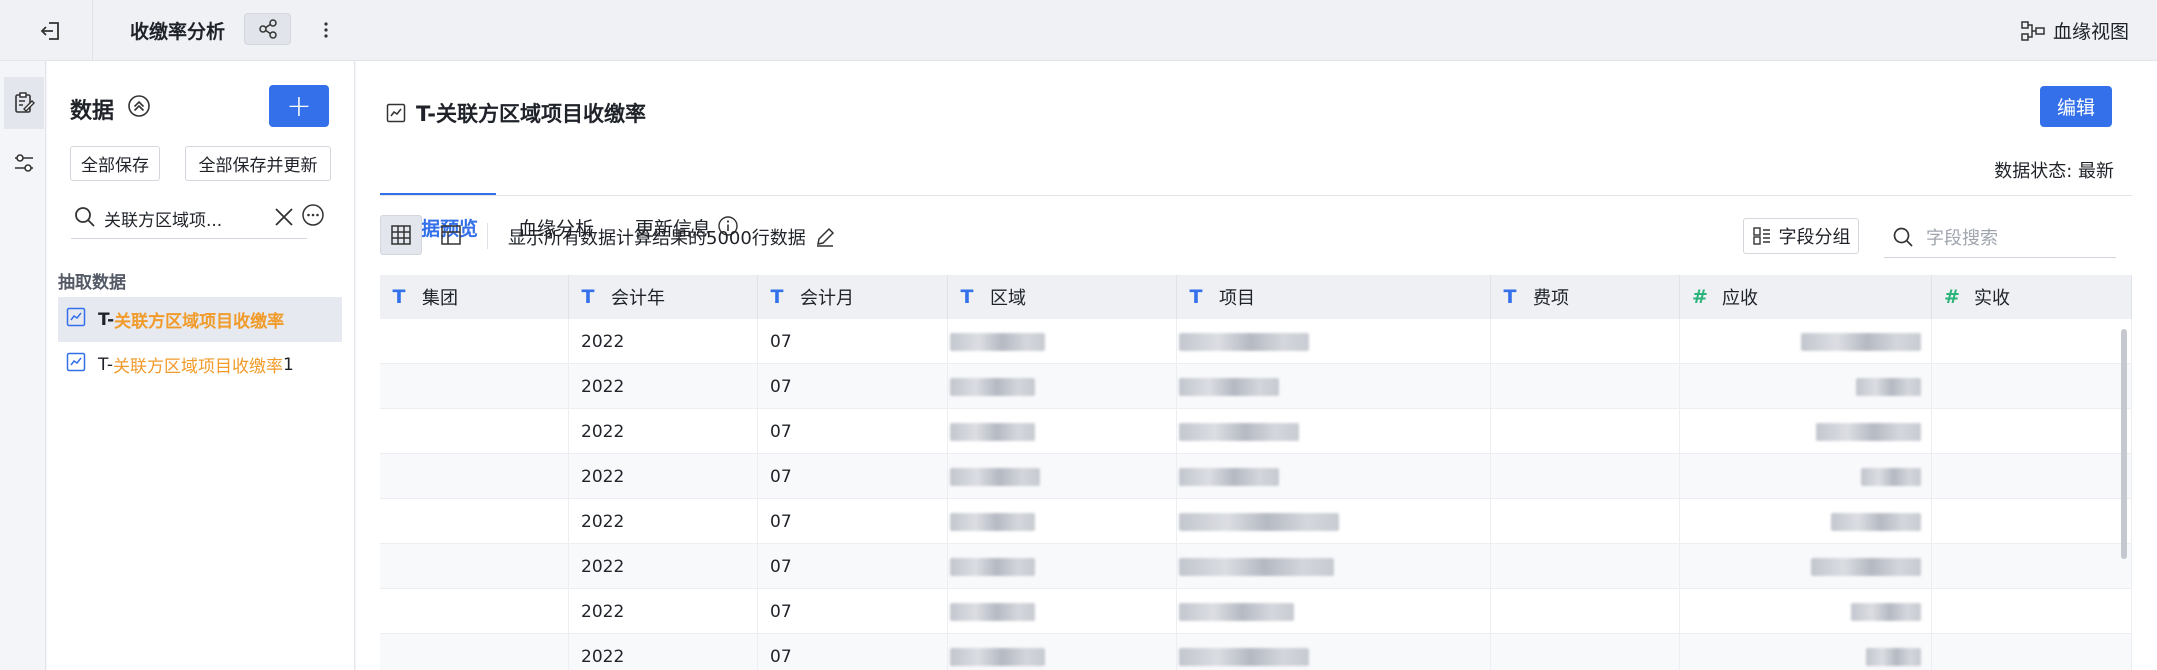 Image resolution: width=2157 pixels, height=670 pixels. Describe the element at coordinates (288, 364) in the screenshot. I see `table-name-suffix: 1` at that location.